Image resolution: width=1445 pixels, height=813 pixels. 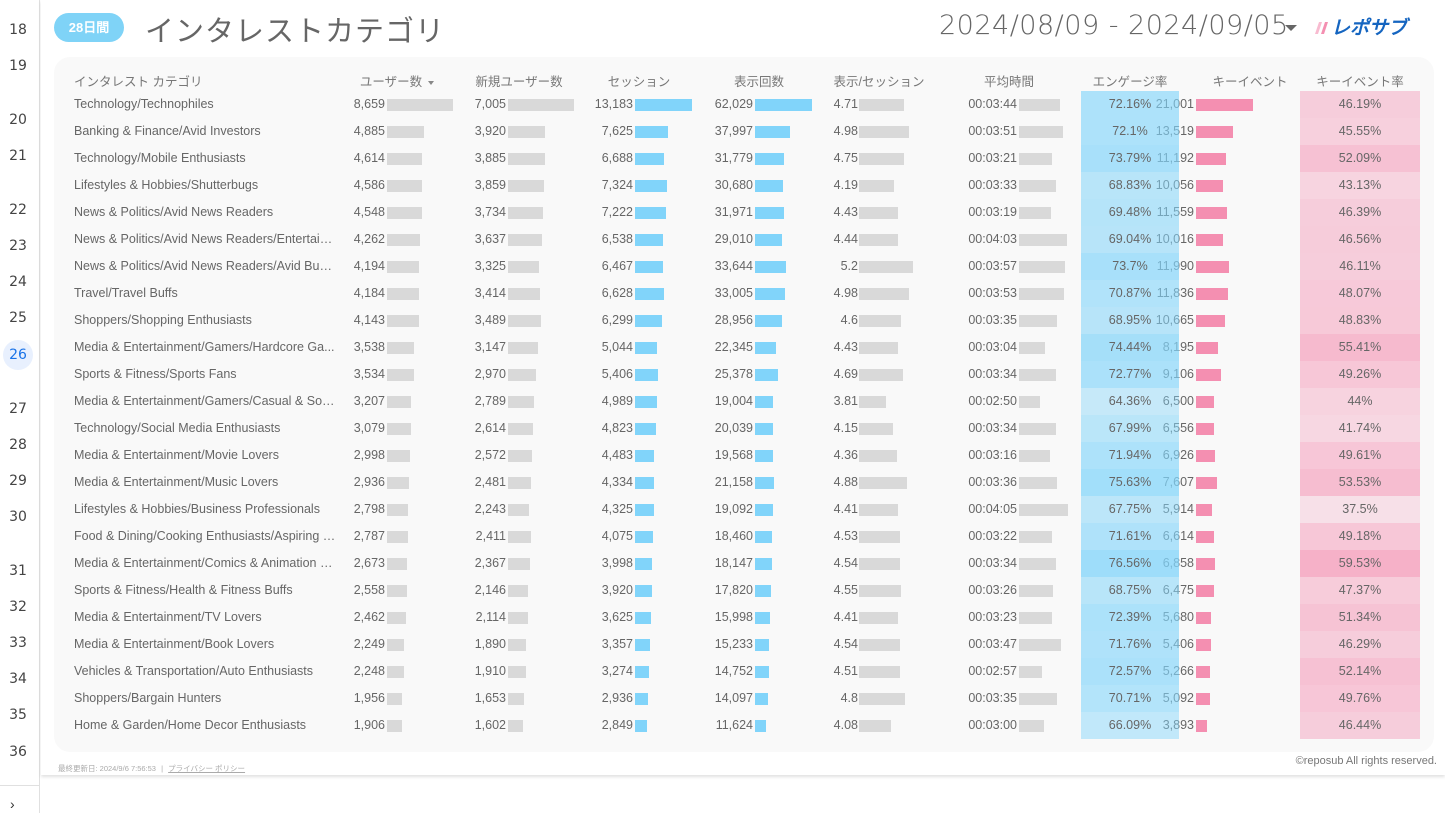 What do you see at coordinates (18, 481) in the screenshot?
I see `slide-number: 29` at bounding box center [18, 481].